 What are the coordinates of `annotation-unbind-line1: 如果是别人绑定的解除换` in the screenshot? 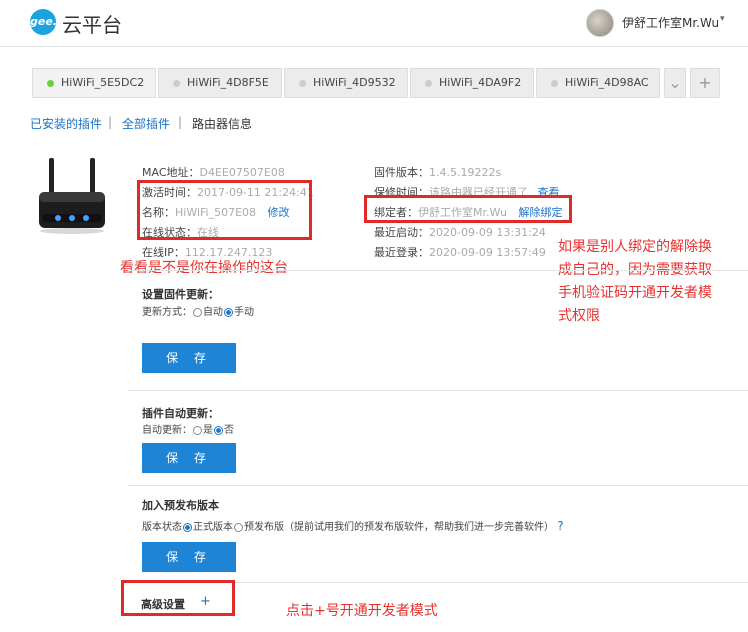 It's located at (635, 247).